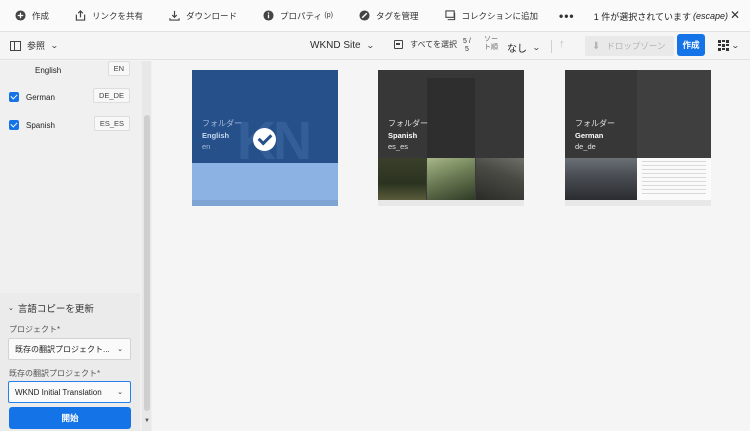 The width and height of the screenshot is (750, 431). Describe the element at coordinates (551, 46) in the screenshot. I see `toolbar-divider` at that location.